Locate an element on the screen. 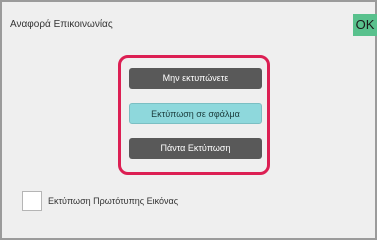 The height and width of the screenshot is (240, 377). screen-title: Αναφορά Επικοινωνίας is located at coordinates (61, 24).